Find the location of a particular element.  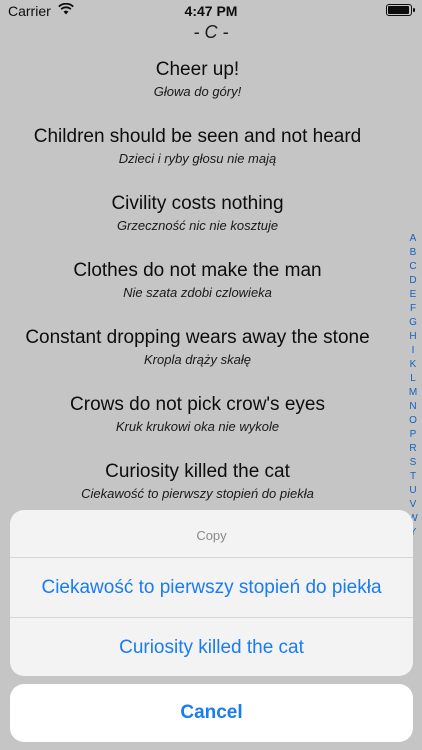

copy-english-button: Curiosity killed the cat is located at coordinates (211, 646).